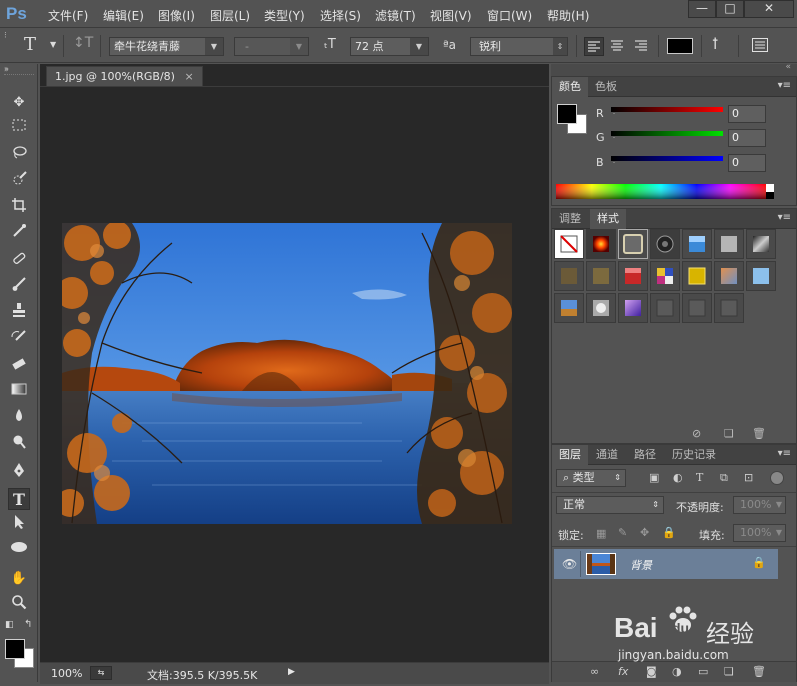  What do you see at coordinates (19, 473) in the screenshot?
I see `pen-icon` at bounding box center [19, 473].